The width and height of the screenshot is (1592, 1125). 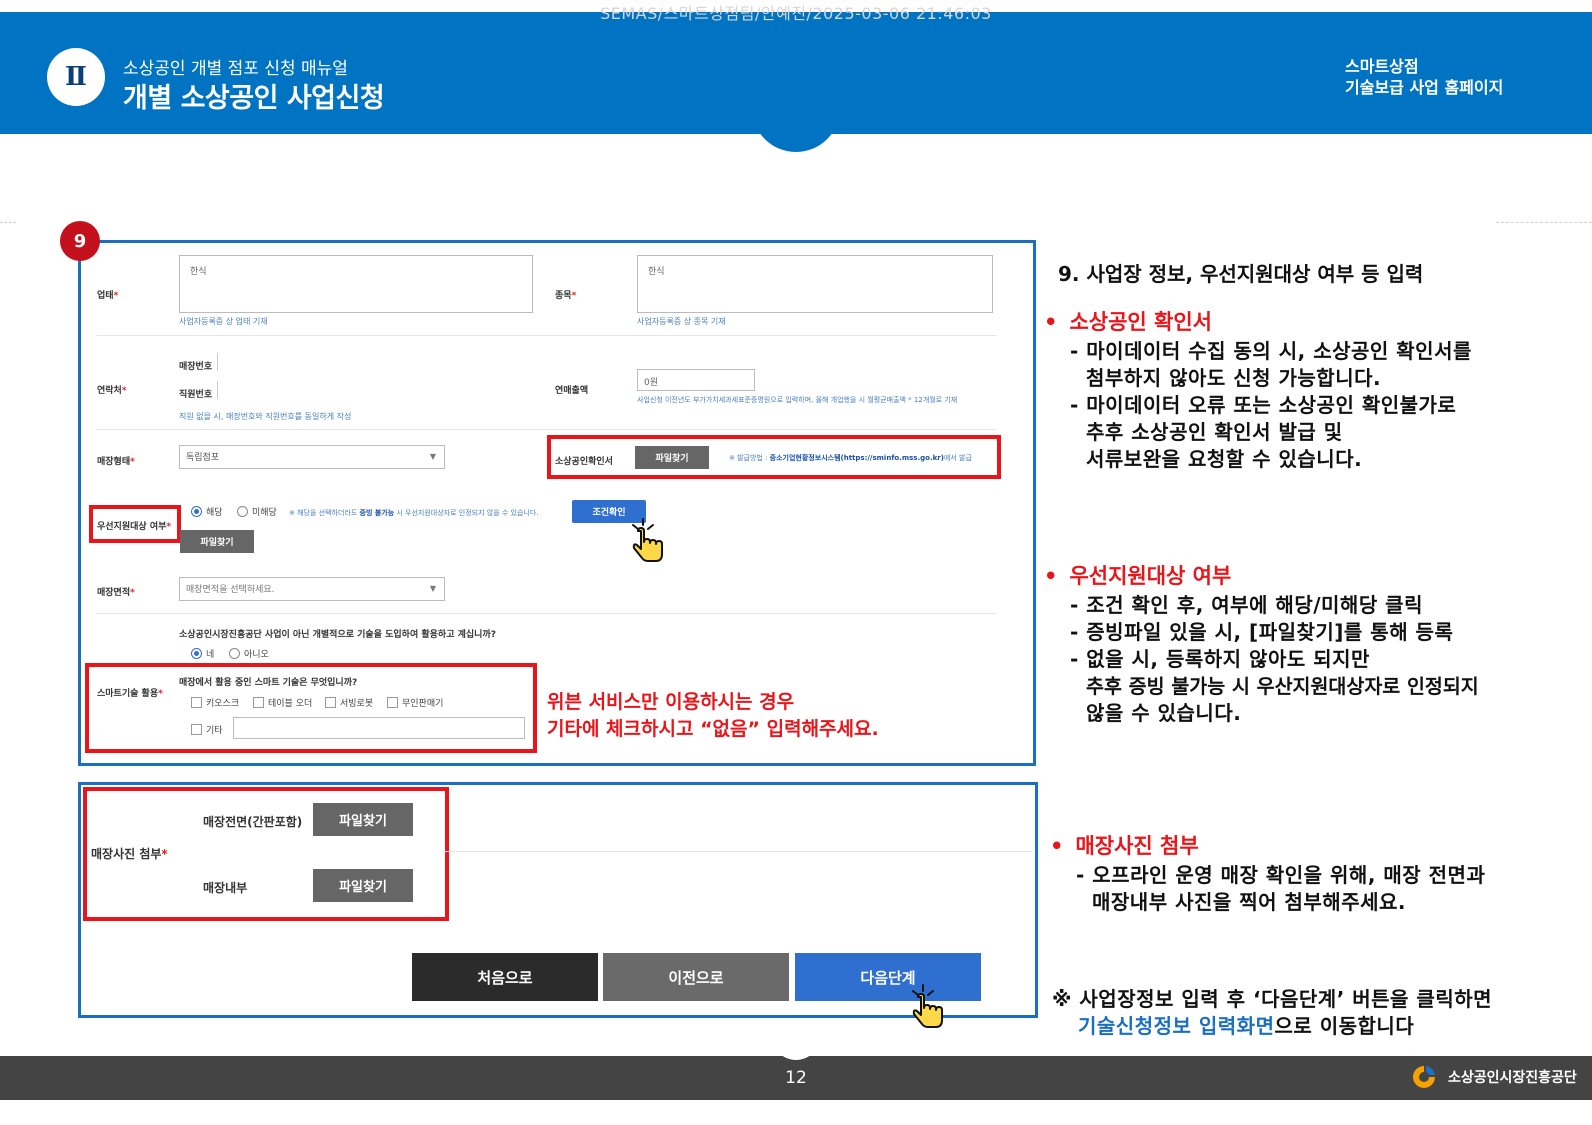 What do you see at coordinates (312, 457) in the screenshot?
I see `store-form-select: 독립점포 ▼` at bounding box center [312, 457].